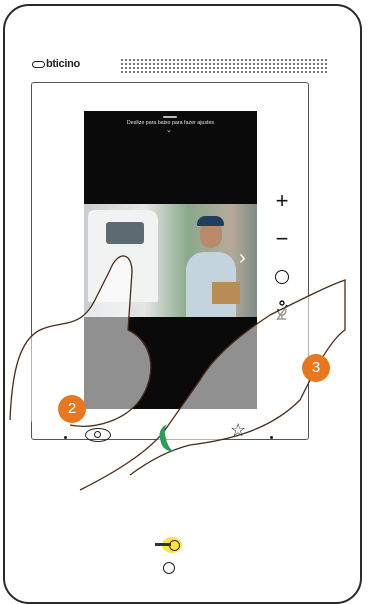 The image size is (371, 604). I want to click on door-key-icon, so click(169, 545).